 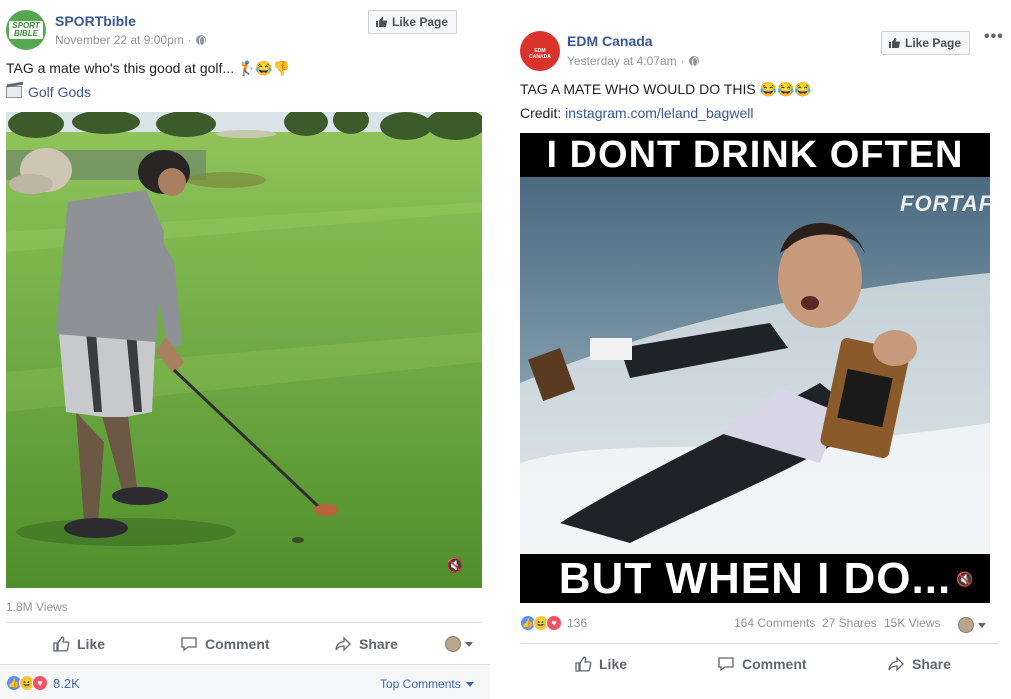 What do you see at coordinates (610, 41) in the screenshot?
I see `page-name: EDM Canada` at bounding box center [610, 41].